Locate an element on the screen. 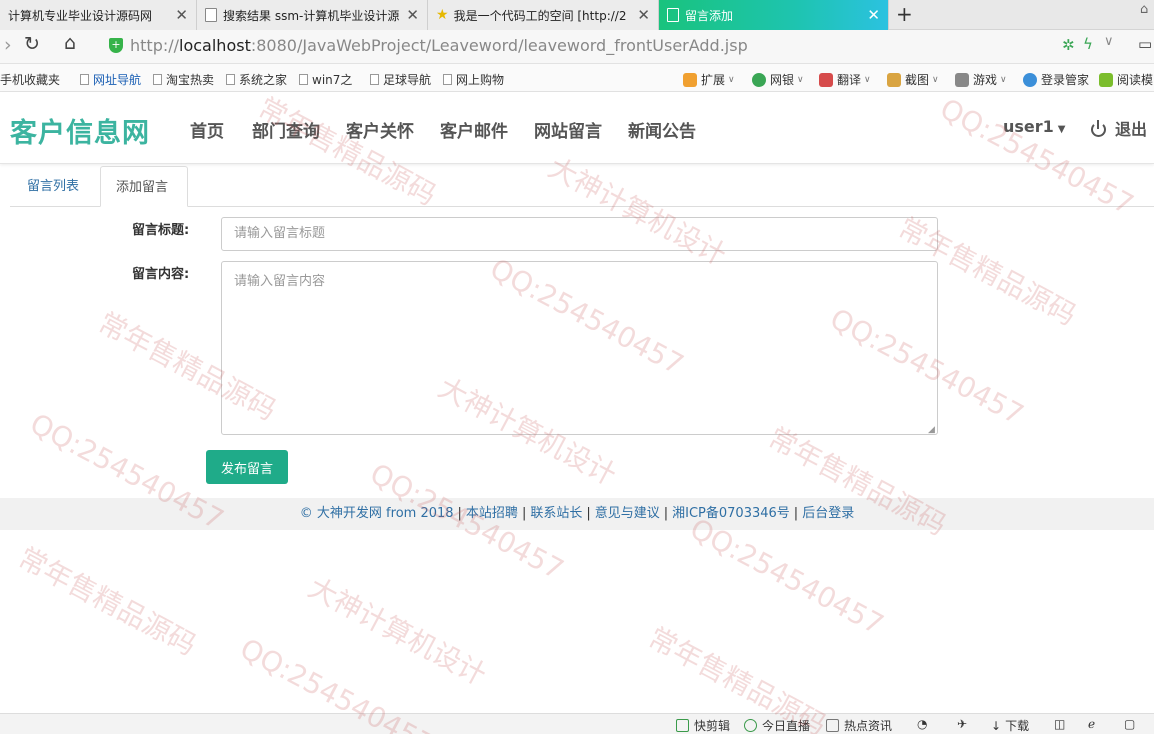 The height and width of the screenshot is (734, 1154). bookmark-item: 网上购物 is located at coordinates (473, 79).